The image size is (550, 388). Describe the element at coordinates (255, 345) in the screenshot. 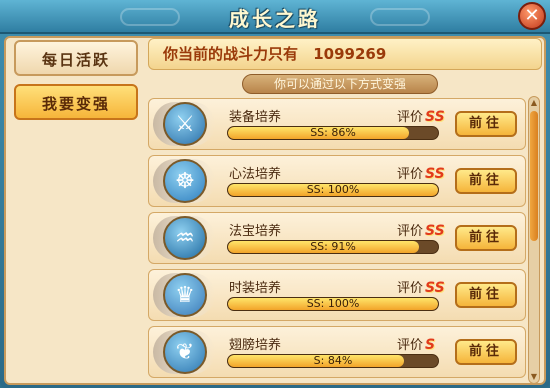

I see `item-name: 翅膀培养` at that location.